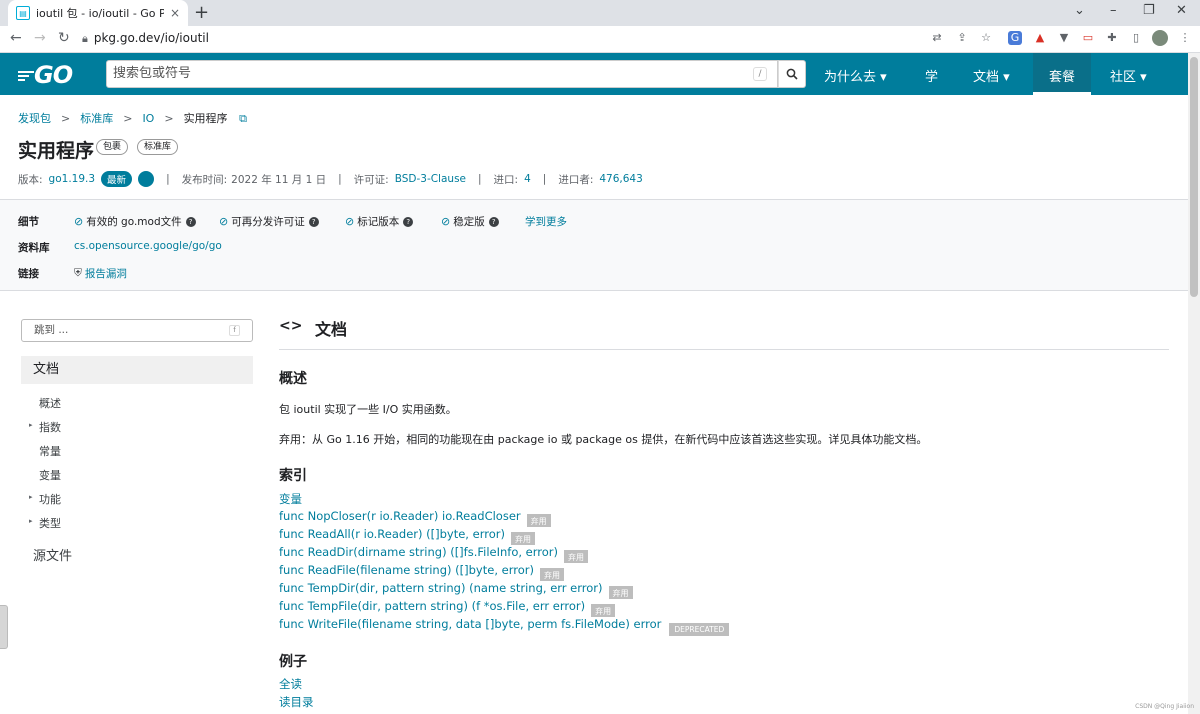 The width and height of the screenshot is (1200, 714). I want to click on license-link: BSD-3-Clause, so click(430, 179).